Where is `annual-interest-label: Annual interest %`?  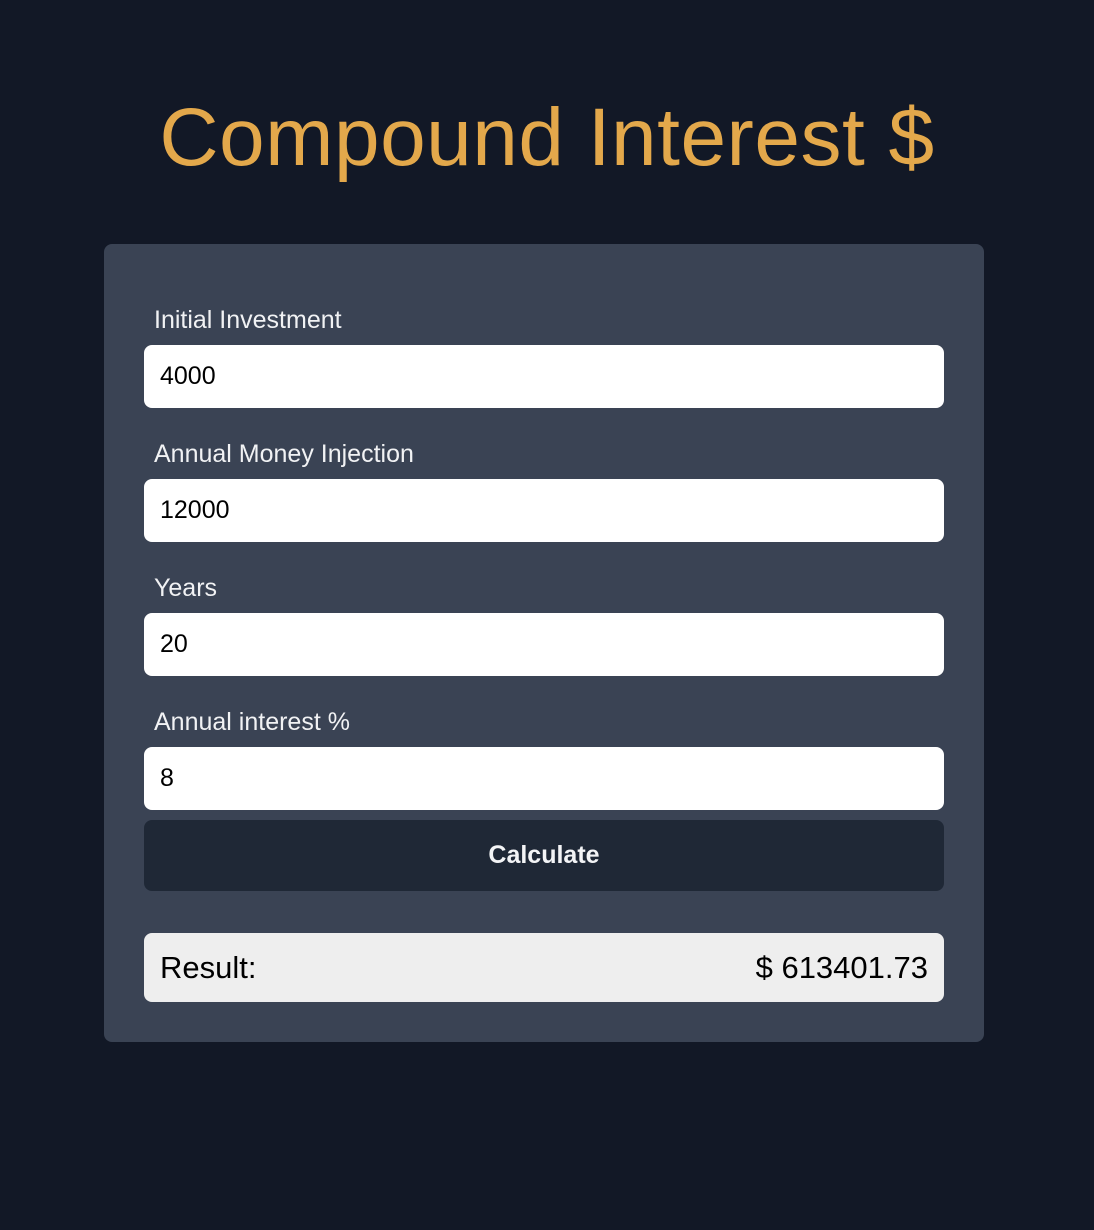
annual-interest-label: Annual interest % is located at coordinates (252, 722).